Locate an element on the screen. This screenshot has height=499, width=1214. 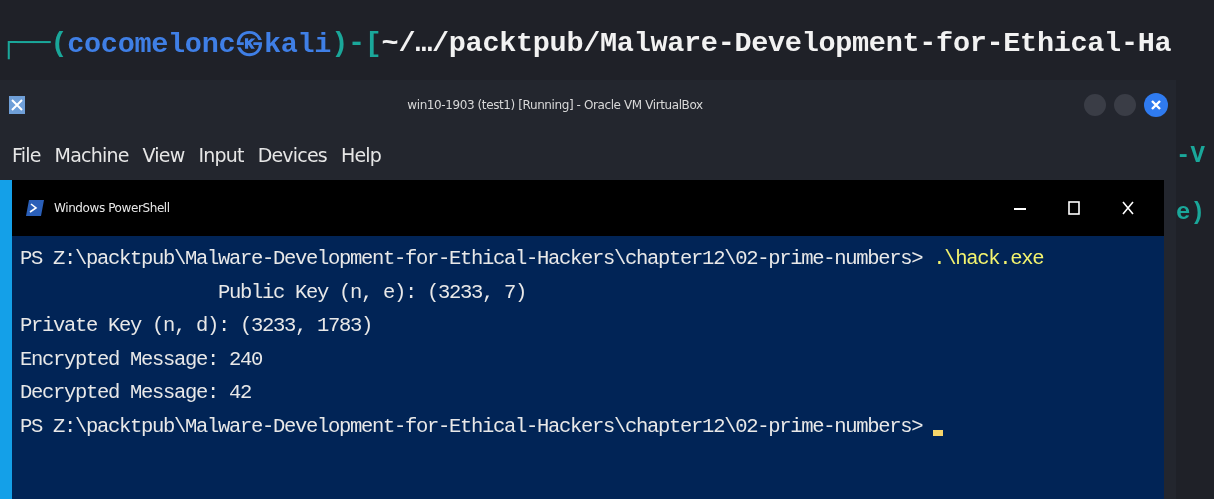
menu-item: File is located at coordinates (26, 155).